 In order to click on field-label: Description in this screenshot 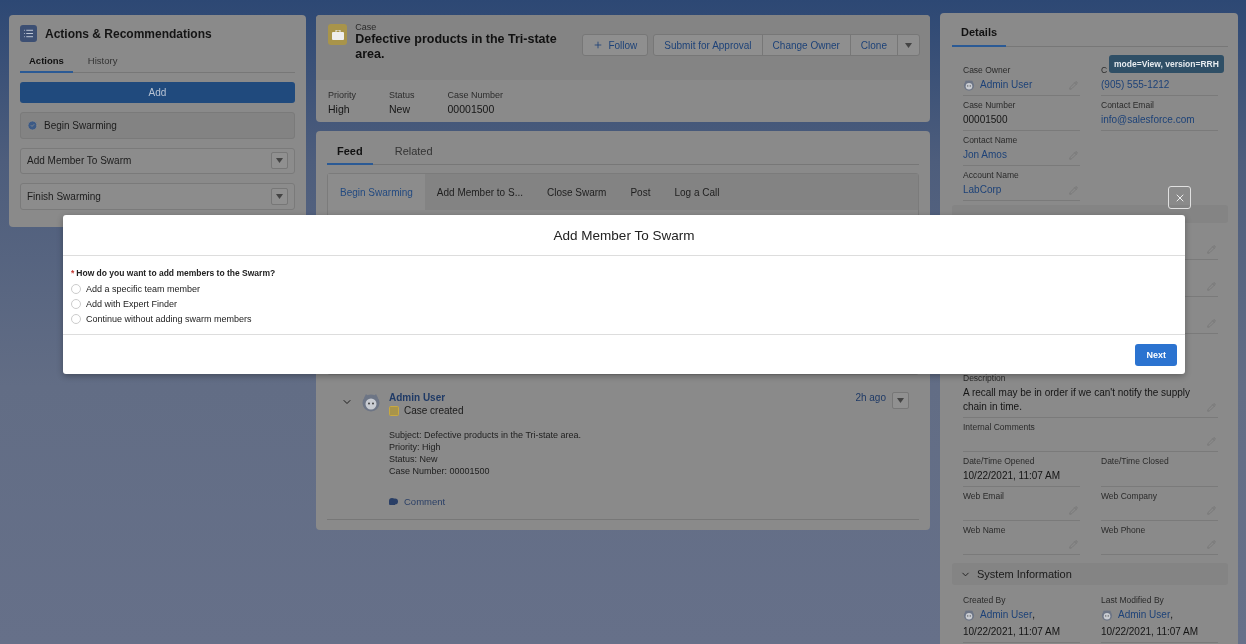, I will do `click(985, 378)`.